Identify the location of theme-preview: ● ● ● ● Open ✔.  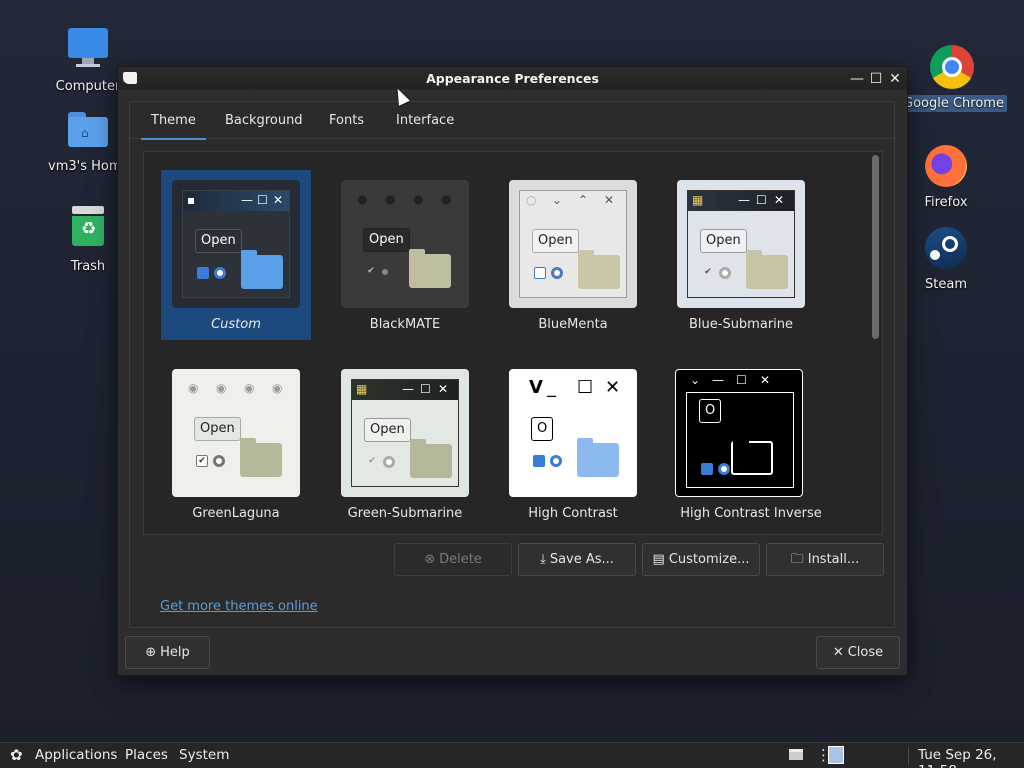
(405, 244).